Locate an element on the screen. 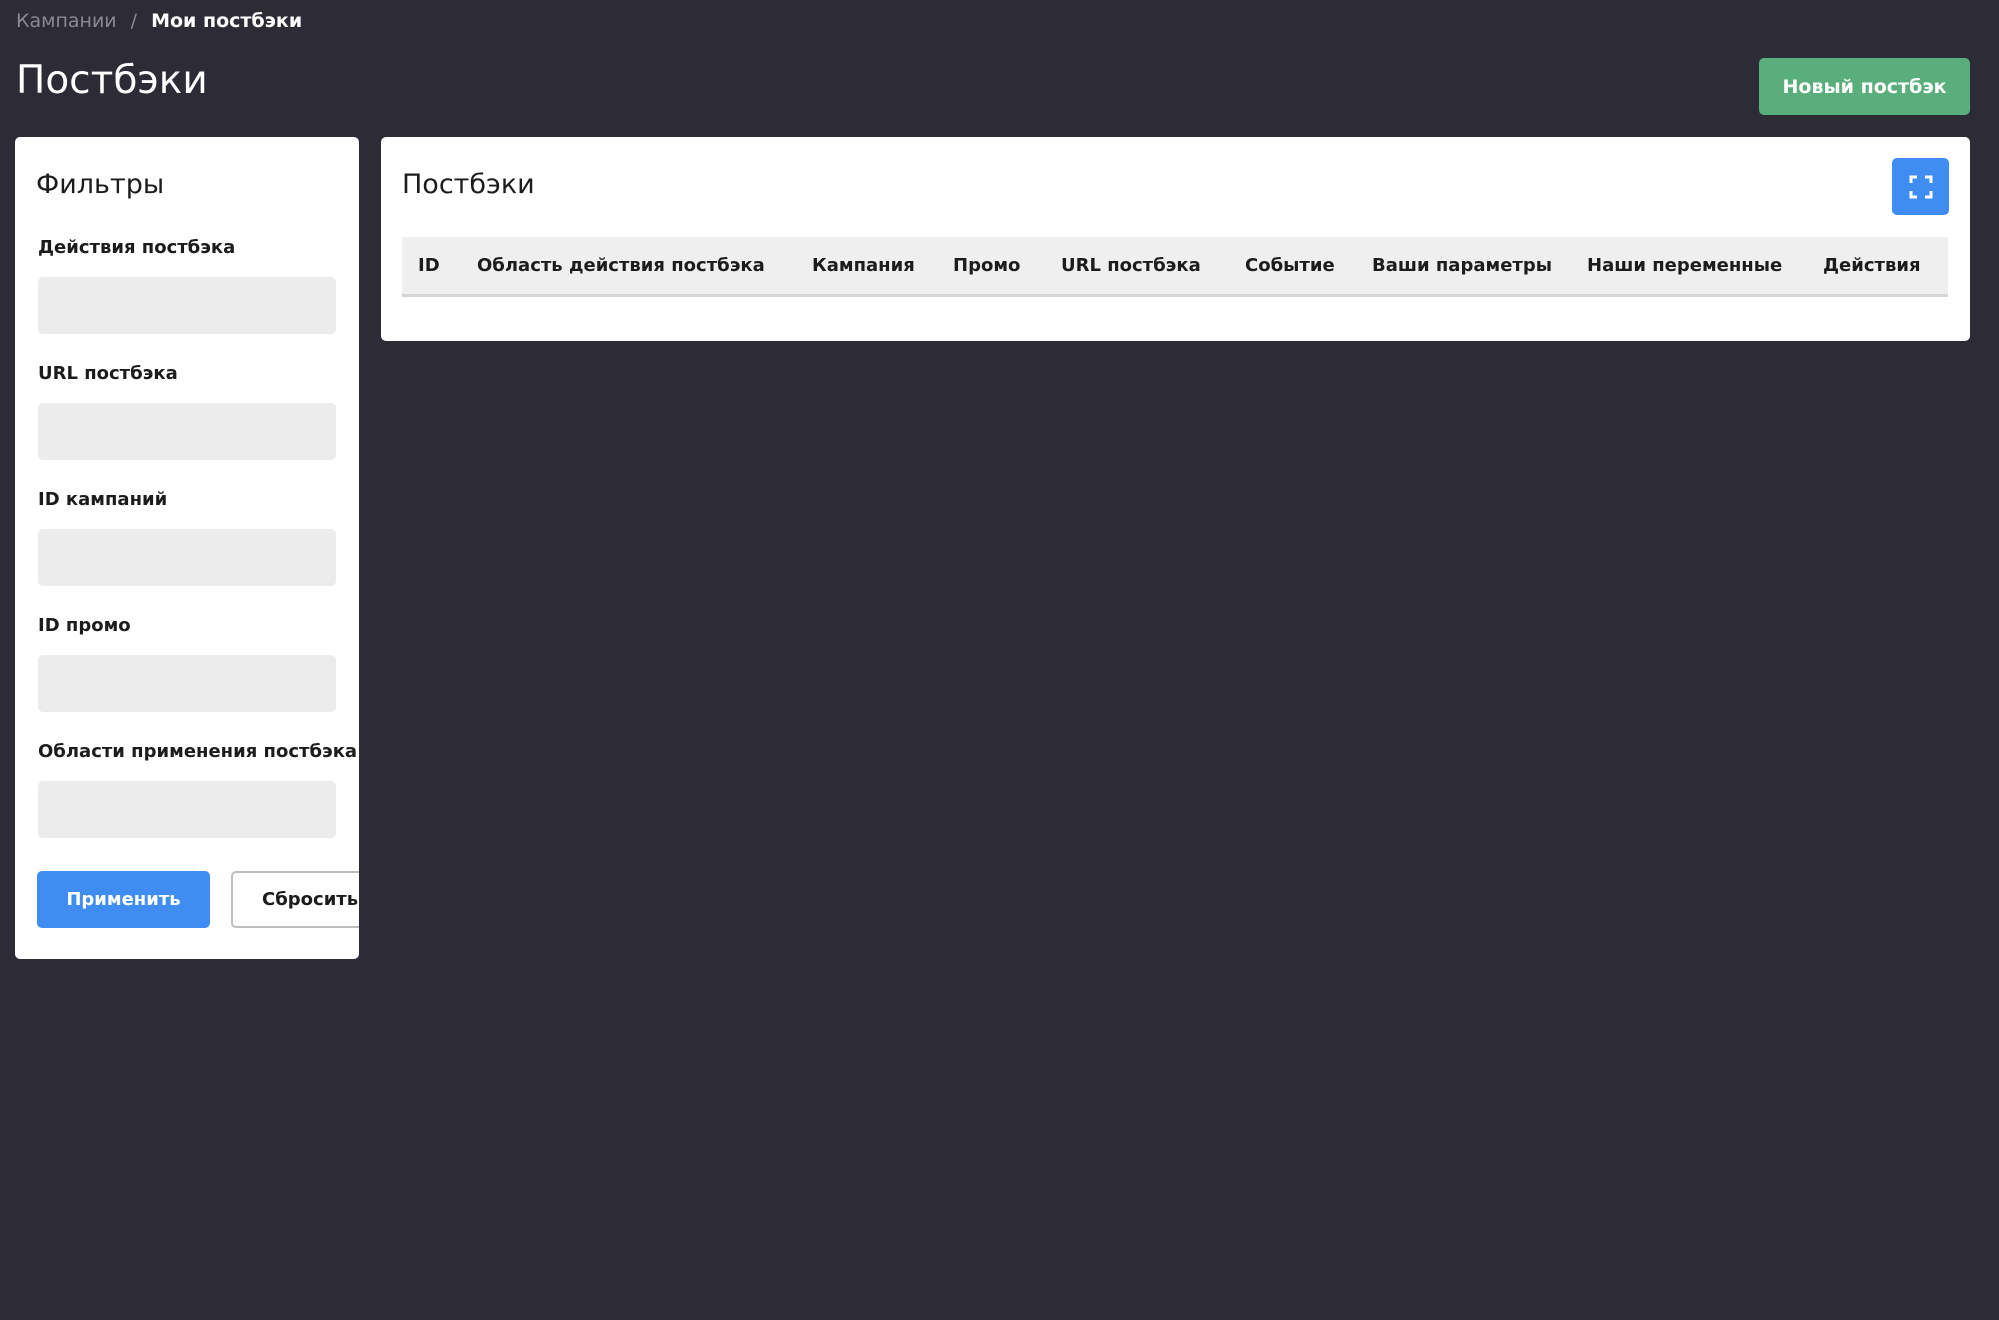 The image size is (1999, 1320). page-title: Постбэки is located at coordinates (112, 80).